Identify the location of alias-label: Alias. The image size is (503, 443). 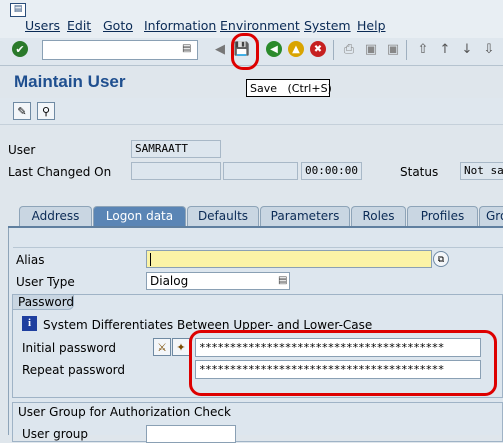
(30, 260).